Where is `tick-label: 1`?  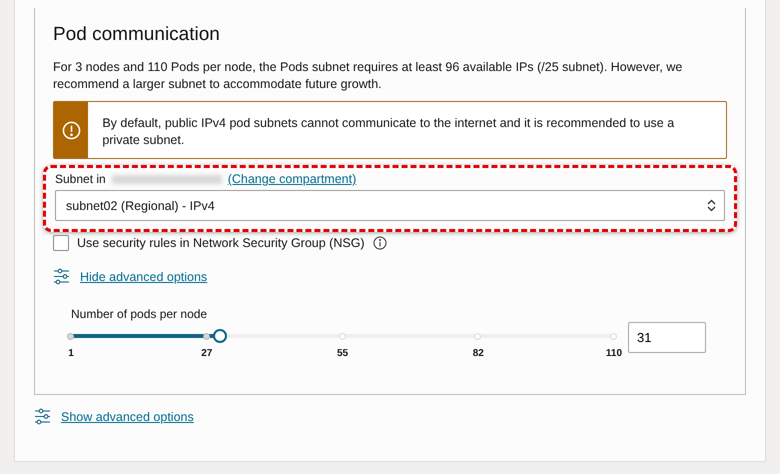
tick-label: 1 is located at coordinates (71, 353).